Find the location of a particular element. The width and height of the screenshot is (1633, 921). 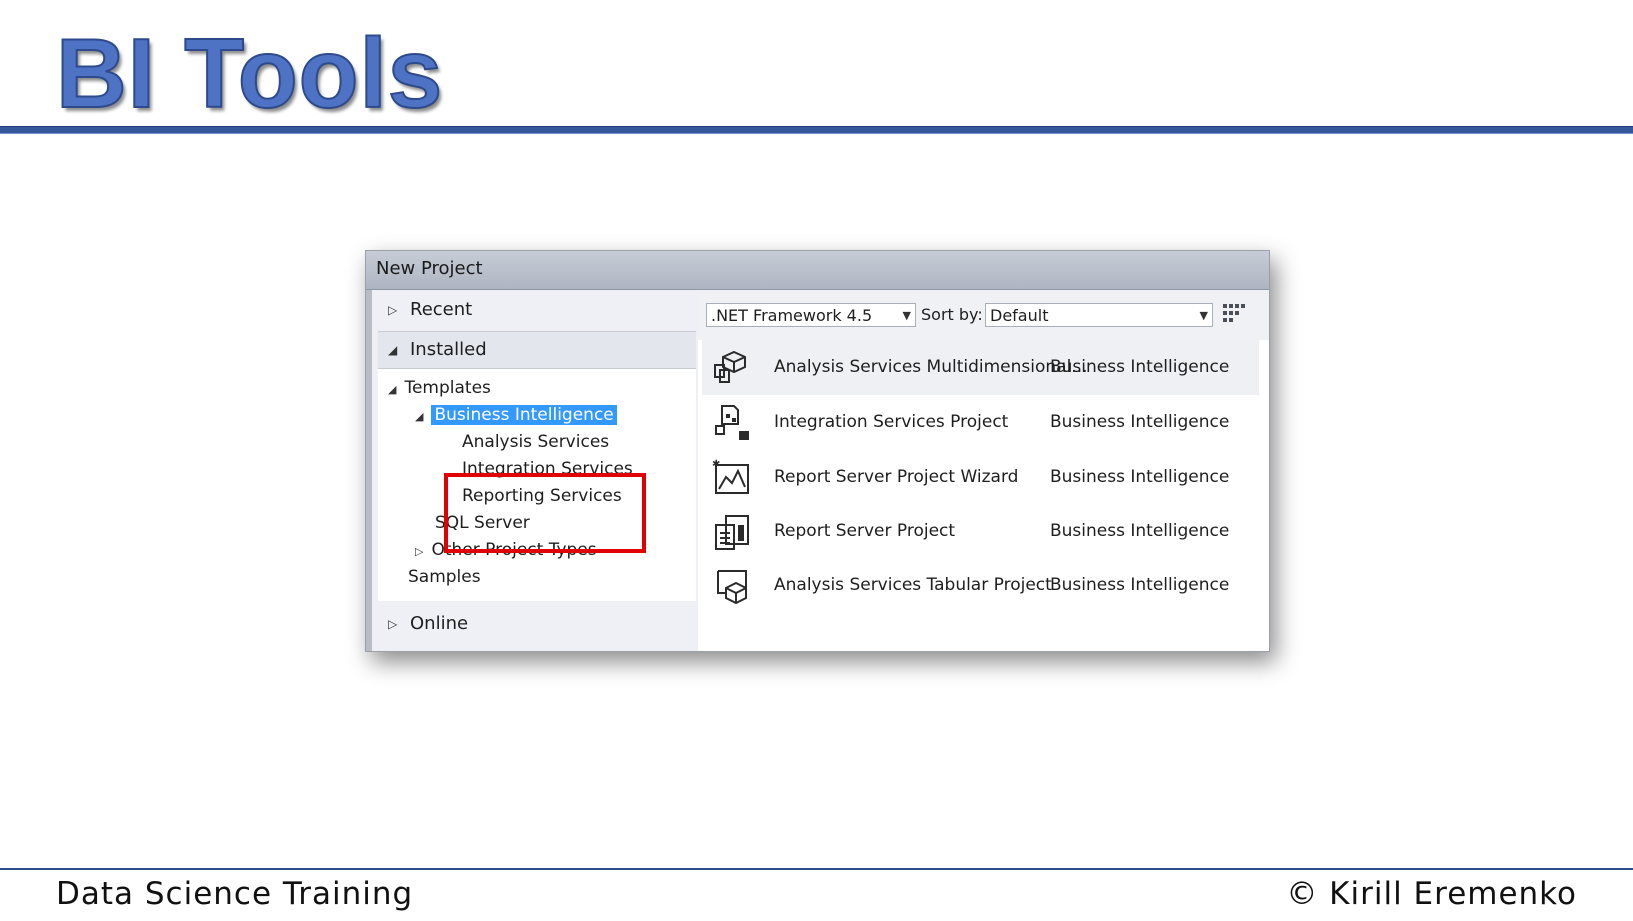

template-toolbar: .NET Framework 4.5 ▼ Sort by: Default ▼ is located at coordinates (983, 315).